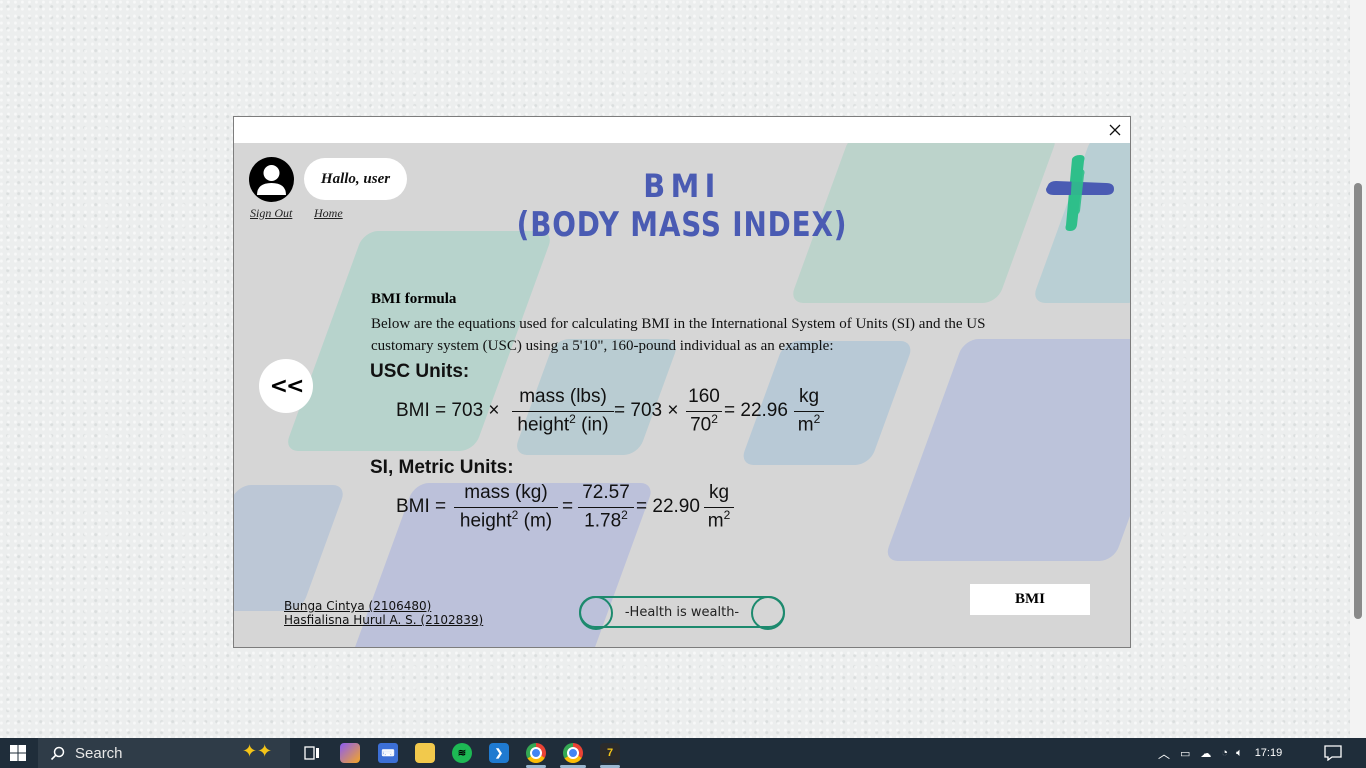 The image size is (1366, 768). Describe the element at coordinates (1239, 753) in the screenshot. I see `volume-icon: 🔈︎` at that location.